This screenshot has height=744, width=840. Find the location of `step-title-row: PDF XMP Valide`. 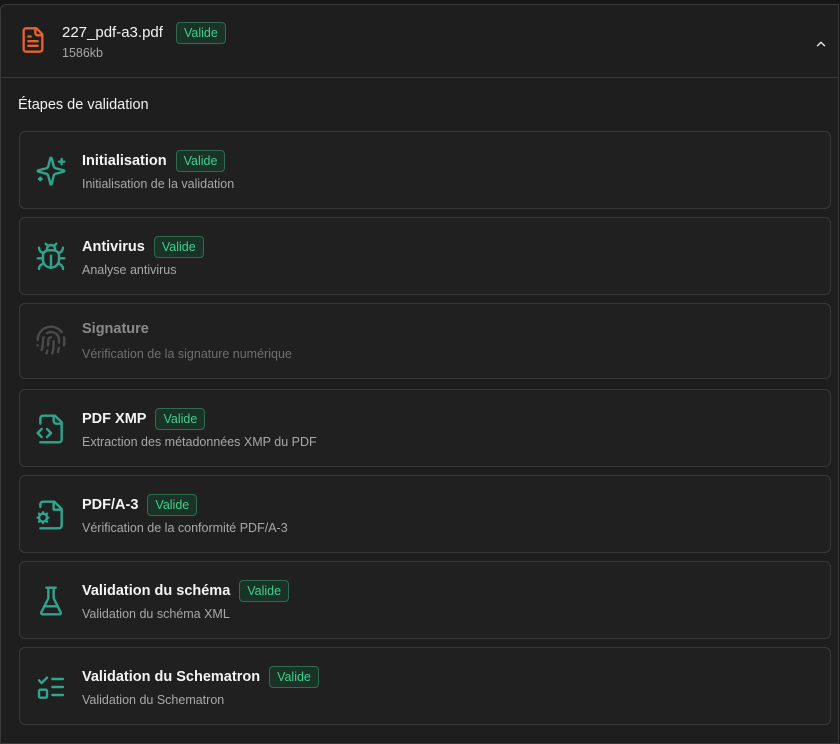

step-title-row: PDF XMP Valide is located at coordinates (144, 419).